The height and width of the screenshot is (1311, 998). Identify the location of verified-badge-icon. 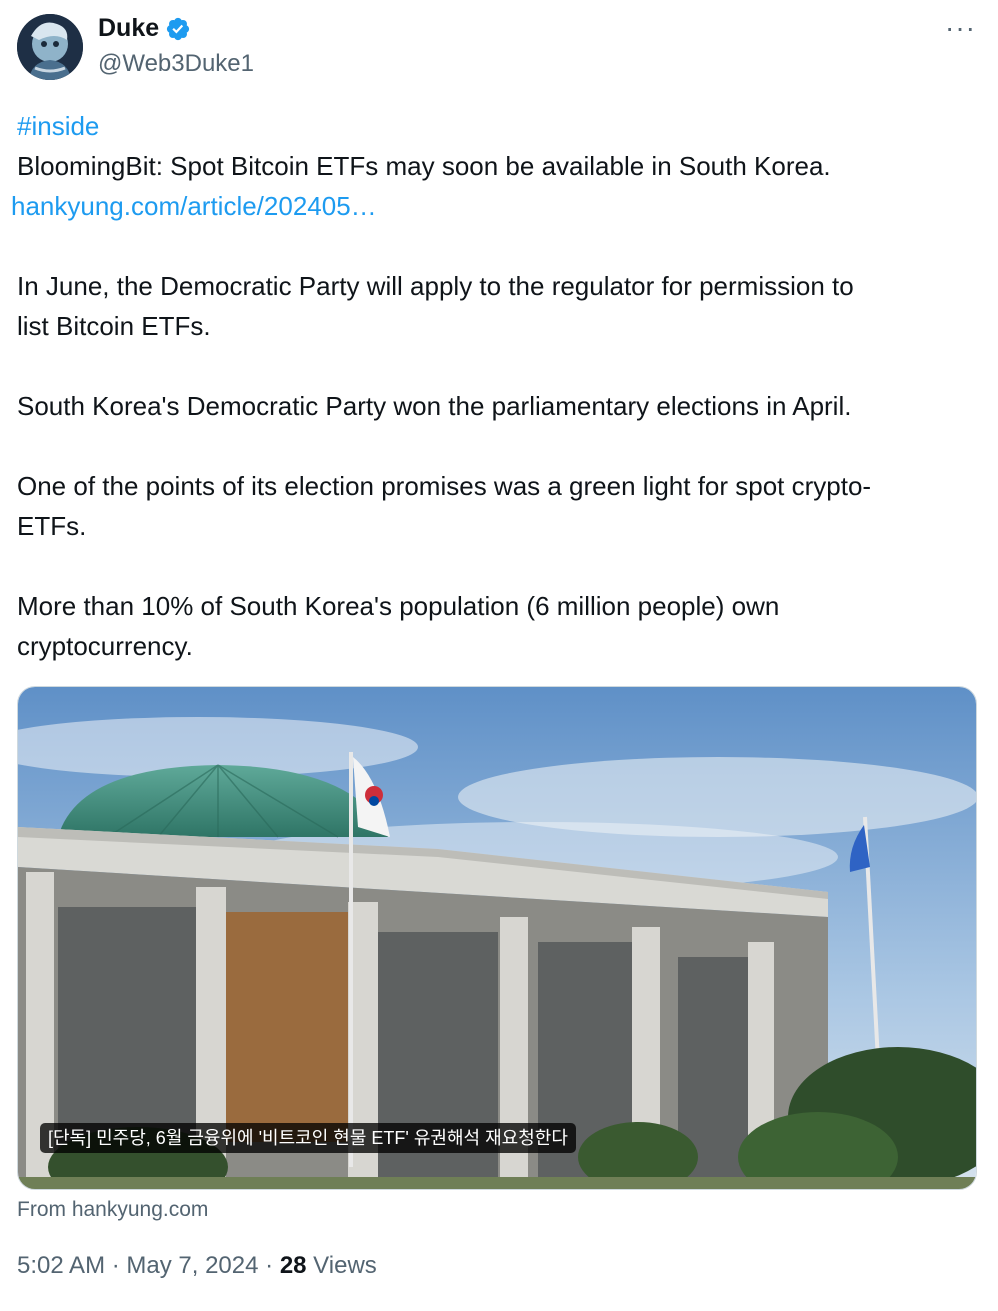
(178, 28).